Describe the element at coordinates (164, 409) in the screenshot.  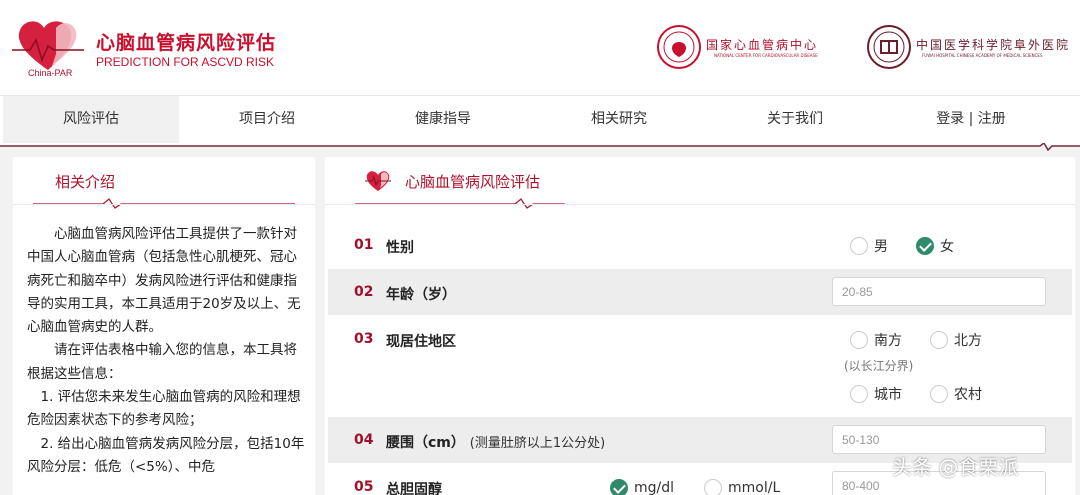
I see `intro-paragraph-3: 1. 评估您未来发生心脑血管病的风险和理想危险因素状态下的参考风险；` at that location.